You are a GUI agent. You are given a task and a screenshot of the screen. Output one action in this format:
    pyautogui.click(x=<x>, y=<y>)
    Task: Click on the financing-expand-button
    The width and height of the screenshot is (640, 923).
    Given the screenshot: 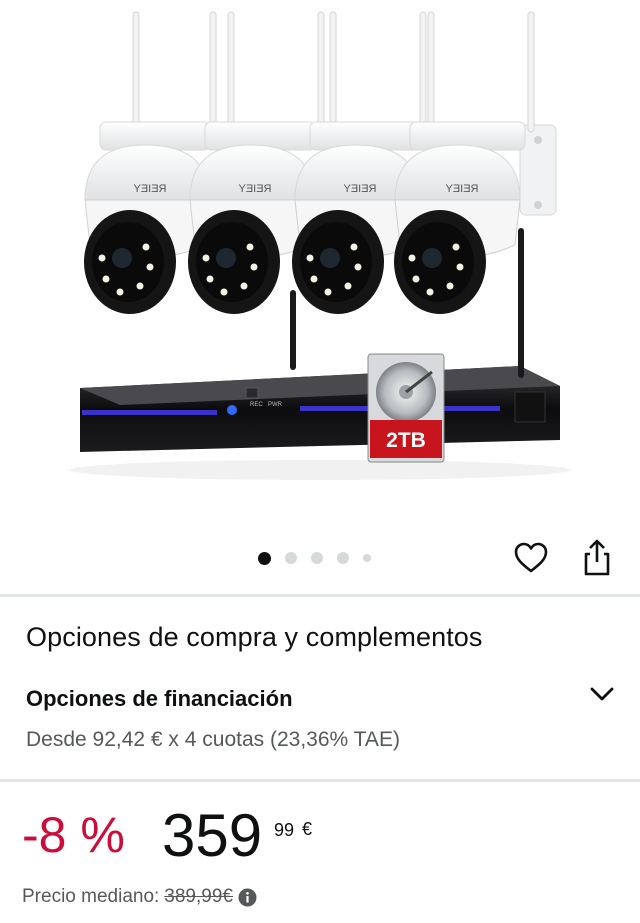 What is the action you would take?
    pyautogui.click(x=602, y=694)
    